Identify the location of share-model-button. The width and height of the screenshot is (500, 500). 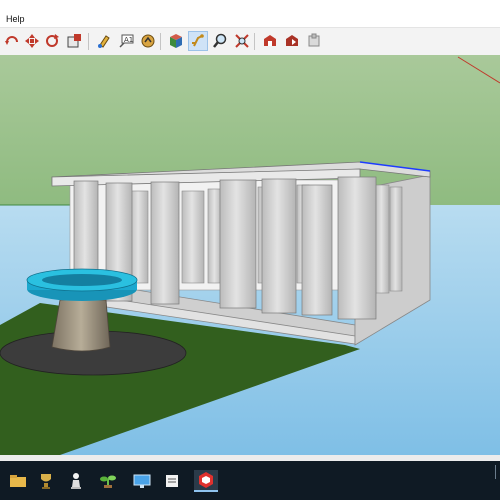
(292, 41).